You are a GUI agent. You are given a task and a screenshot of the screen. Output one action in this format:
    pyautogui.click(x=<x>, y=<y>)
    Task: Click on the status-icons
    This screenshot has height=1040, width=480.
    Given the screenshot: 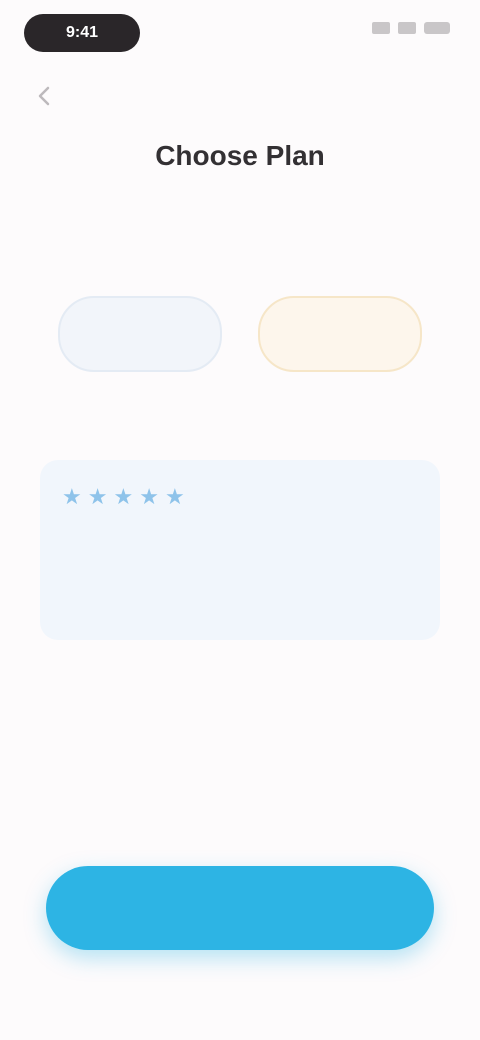 What is the action you would take?
    pyautogui.click(x=411, y=28)
    